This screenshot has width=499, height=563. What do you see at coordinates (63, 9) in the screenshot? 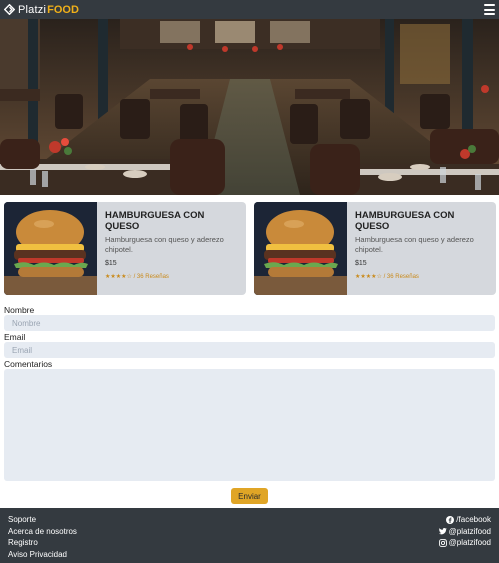
I see `brand-accent: FOOD` at bounding box center [63, 9].